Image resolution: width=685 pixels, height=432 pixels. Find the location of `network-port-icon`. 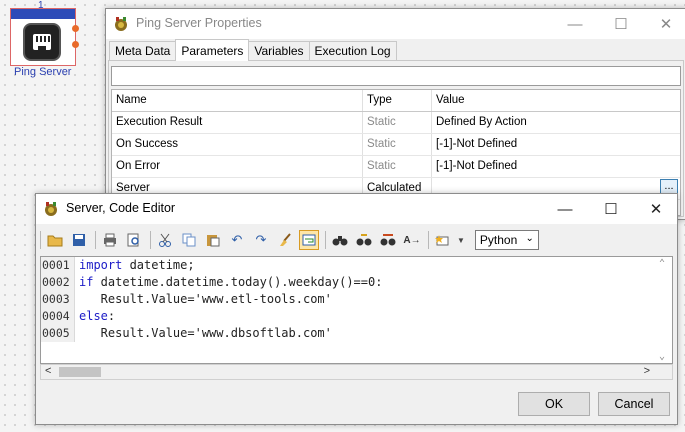

network-port-icon is located at coordinates (42, 42).